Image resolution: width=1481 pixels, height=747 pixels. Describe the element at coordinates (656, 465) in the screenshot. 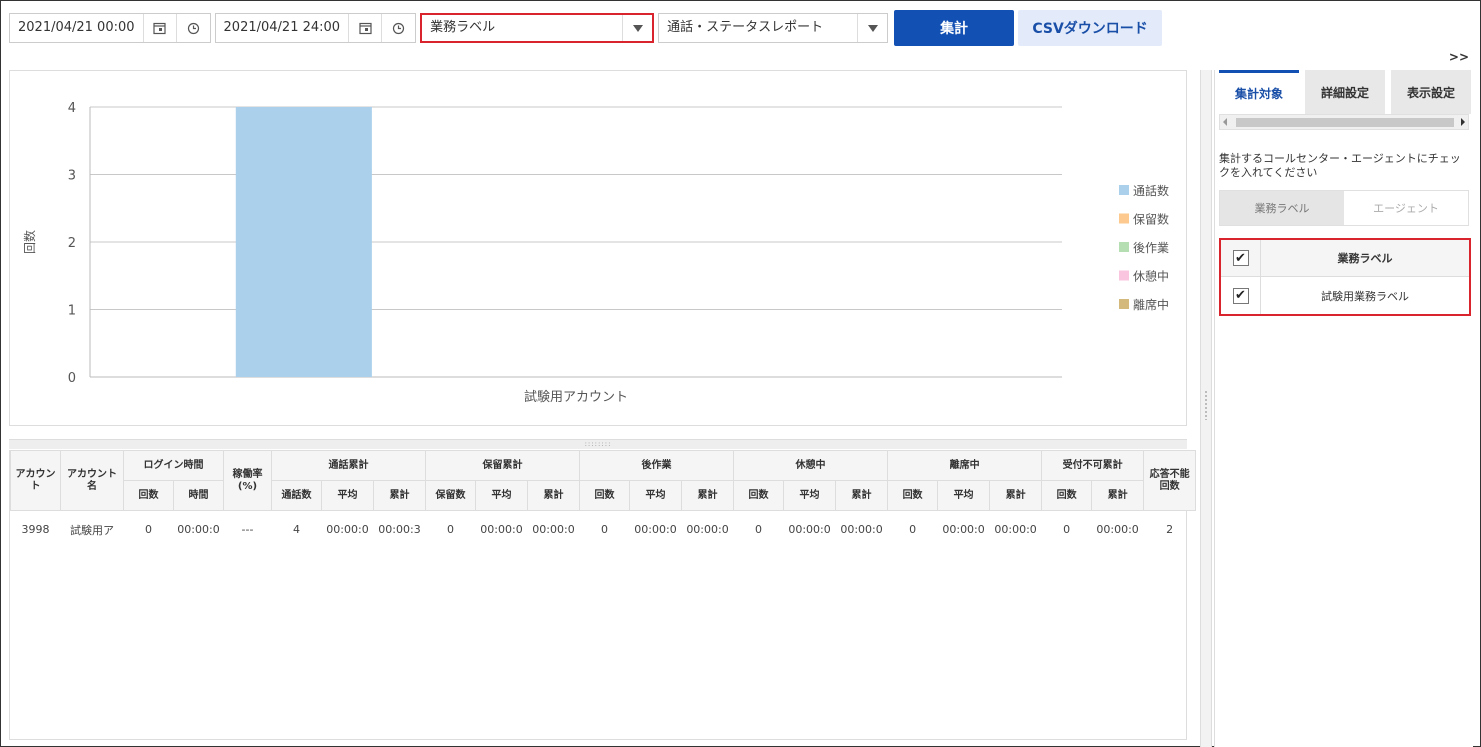

I see `column-group-header: 後作業` at that location.